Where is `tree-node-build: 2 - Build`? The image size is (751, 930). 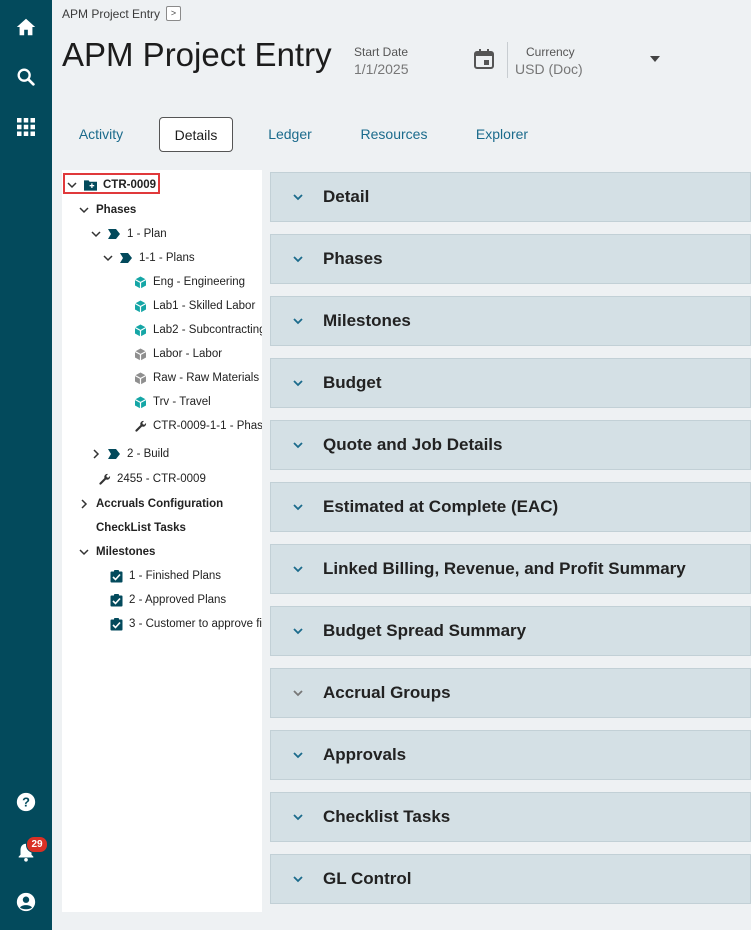 tree-node-build: 2 - Build is located at coordinates (129, 454).